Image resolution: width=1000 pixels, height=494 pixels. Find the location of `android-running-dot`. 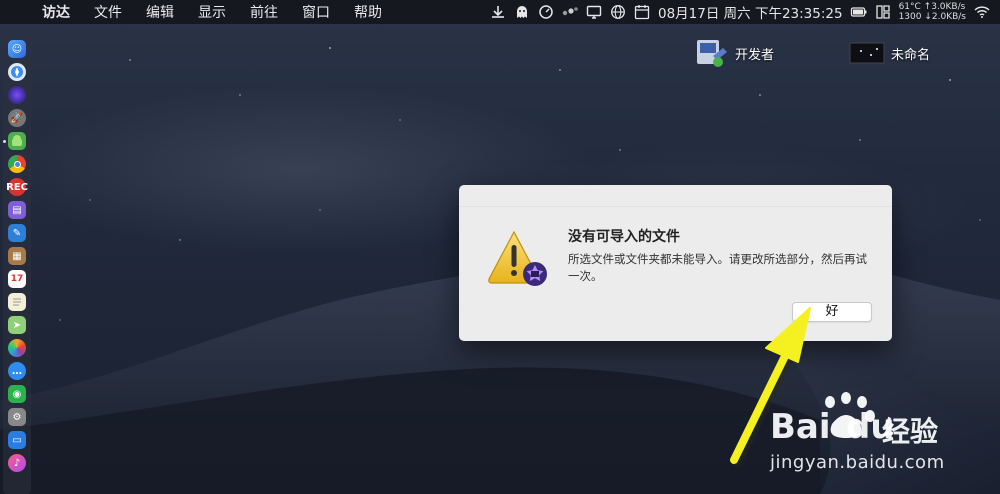

android-running-dot is located at coordinates (4, 141).